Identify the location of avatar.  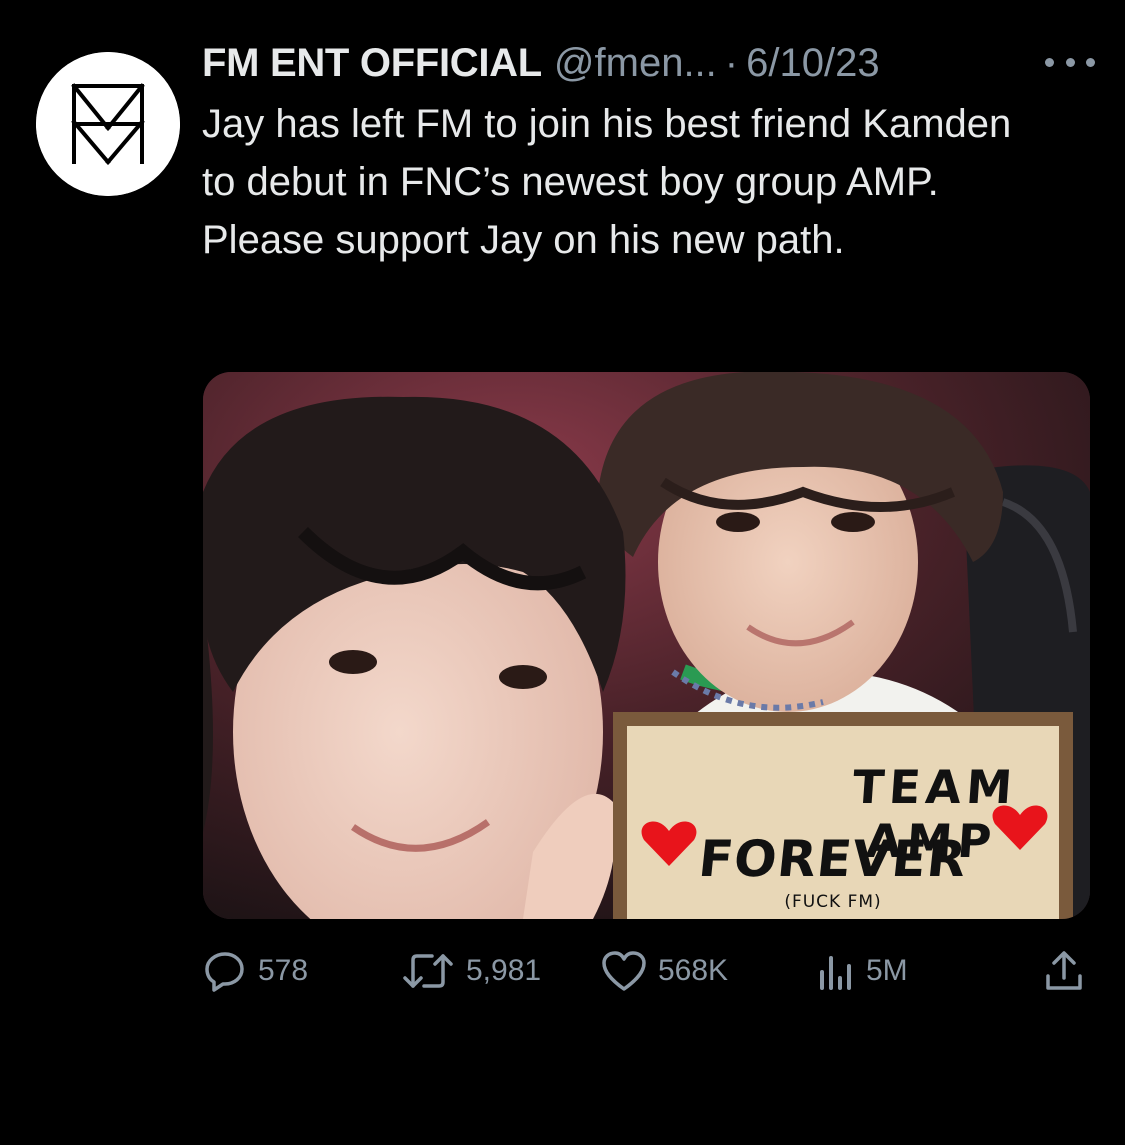
(108, 124).